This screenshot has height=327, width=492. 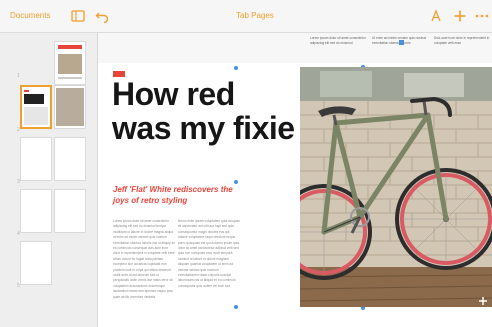 I want to click on thumb-bike-photo, so click(x=70, y=107).